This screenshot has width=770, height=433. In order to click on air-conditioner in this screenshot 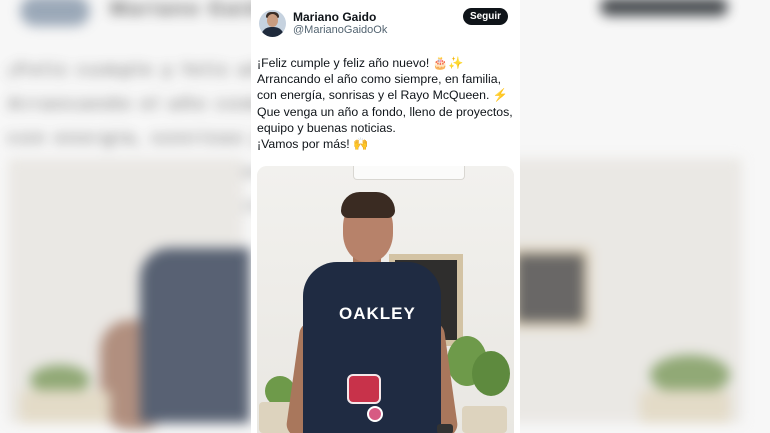, I will do `click(409, 173)`.